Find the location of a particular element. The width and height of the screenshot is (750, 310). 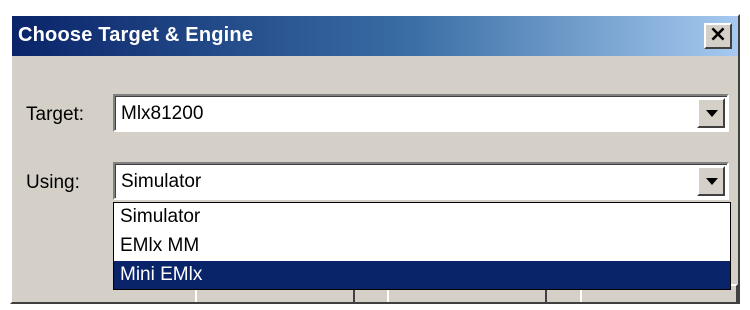

using-dropdown-button is located at coordinates (711, 181).